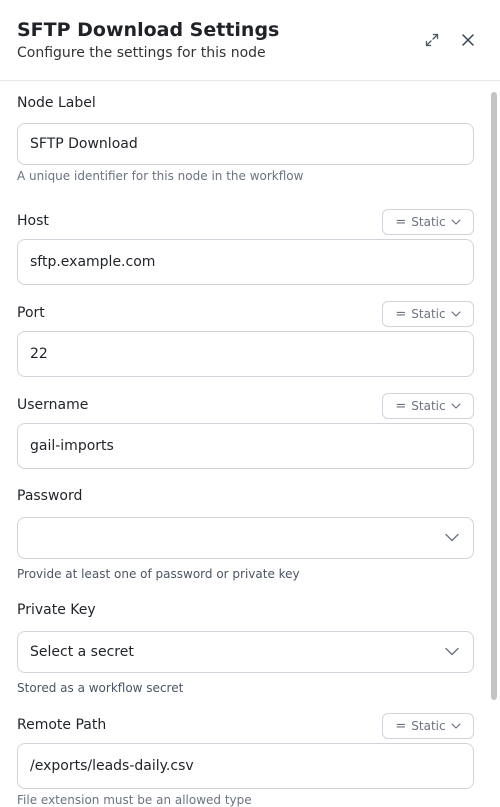  Describe the element at coordinates (148, 30) in the screenshot. I see `panel-title: SFTP Download Settings` at that location.